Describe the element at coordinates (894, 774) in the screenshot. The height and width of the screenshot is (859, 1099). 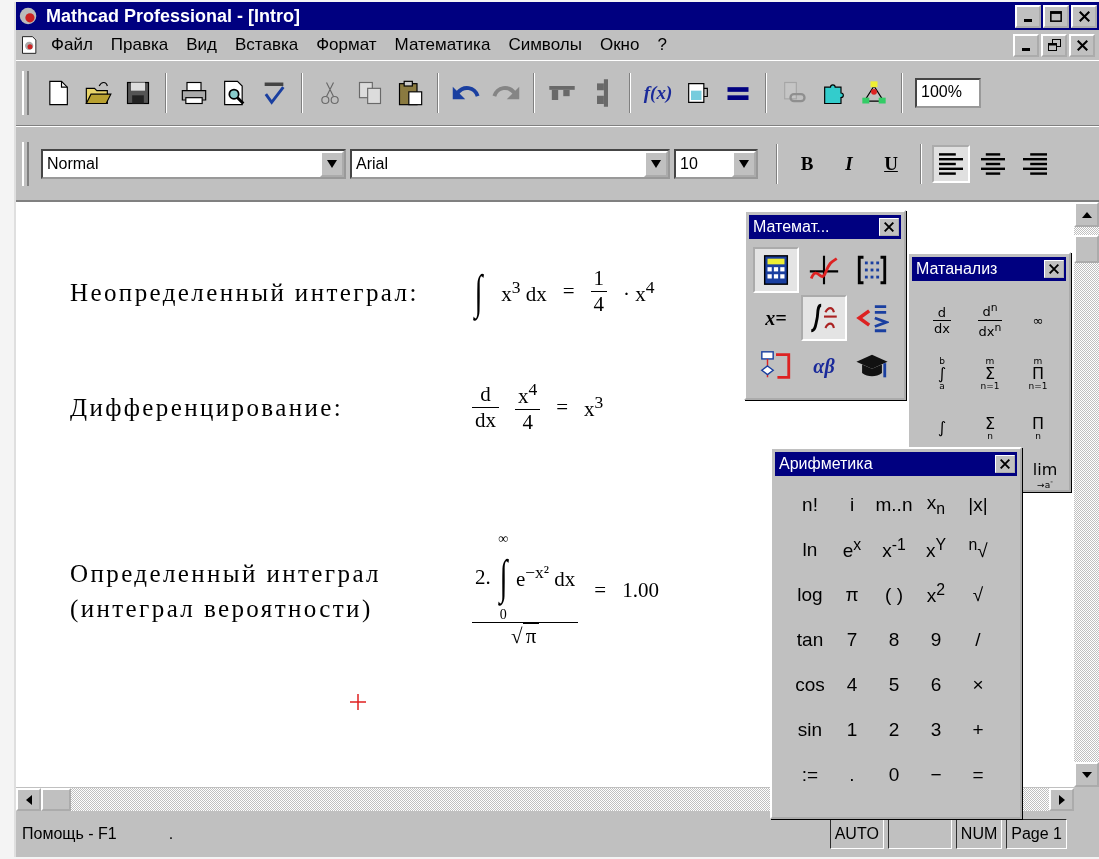
I see `palette-button: 0` at that location.